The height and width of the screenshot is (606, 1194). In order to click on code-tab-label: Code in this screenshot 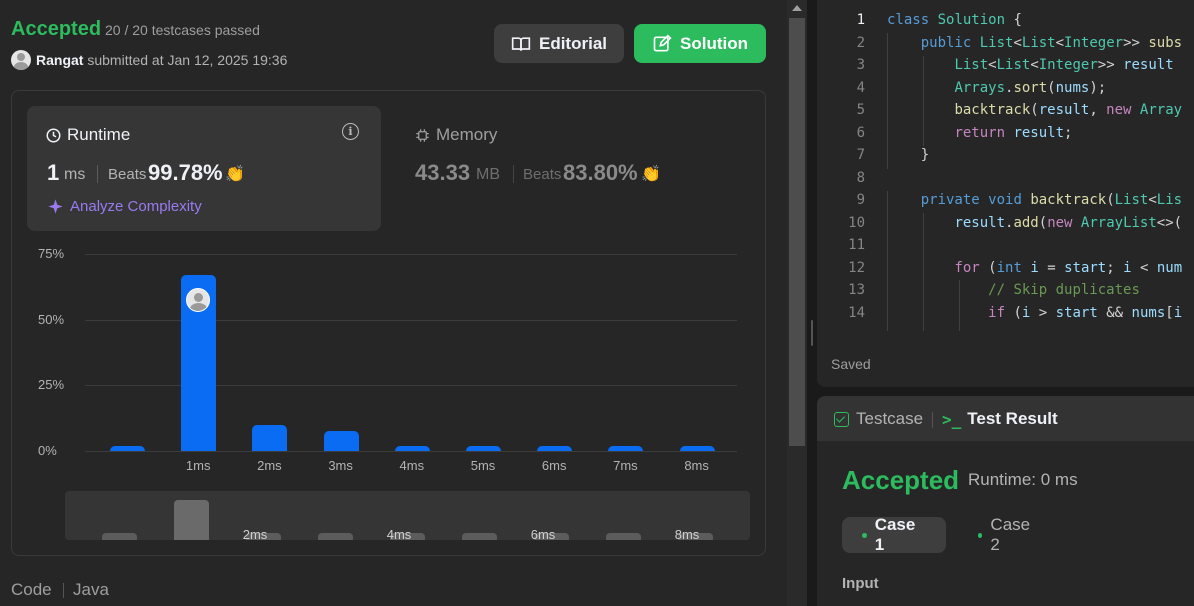, I will do `click(31, 590)`.